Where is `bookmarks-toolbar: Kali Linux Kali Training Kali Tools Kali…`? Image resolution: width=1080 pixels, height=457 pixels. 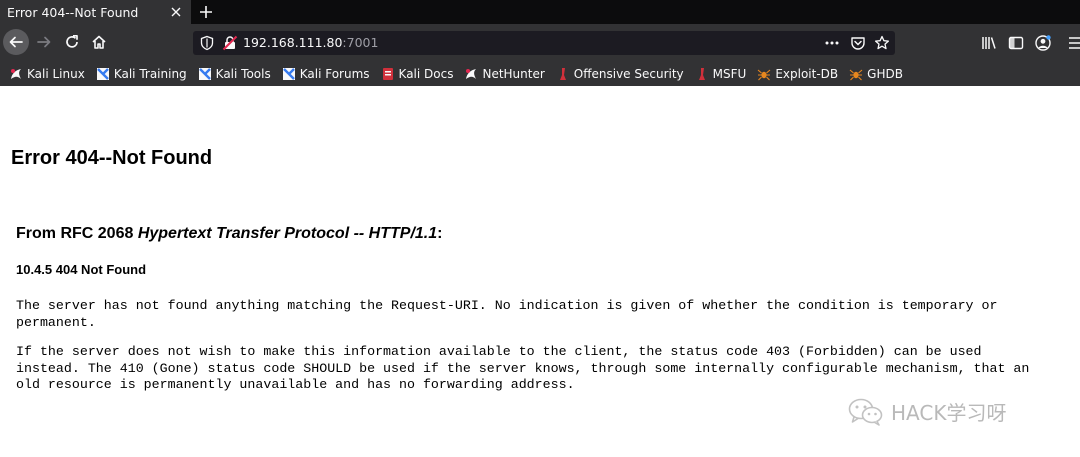
bookmarks-toolbar: Kali Linux Kali Training Kali Tools Kali… is located at coordinates (540, 74).